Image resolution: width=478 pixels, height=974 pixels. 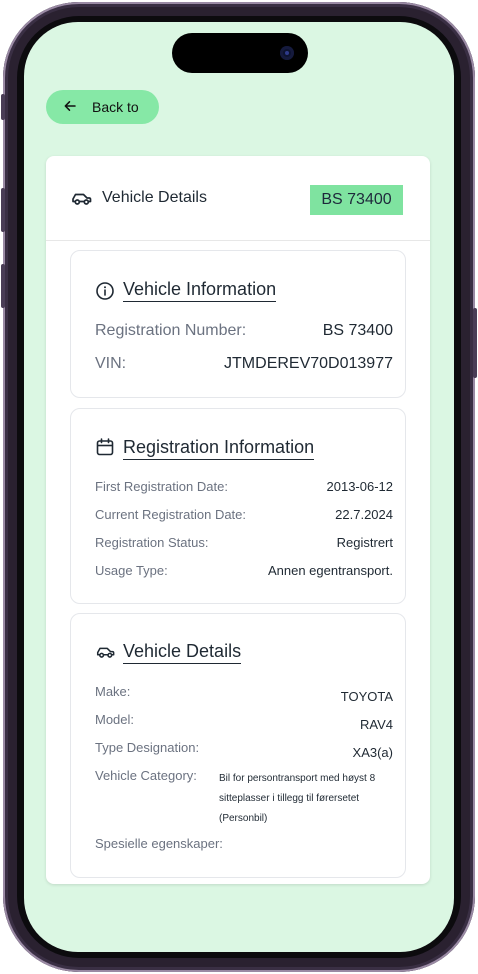 I want to click on info-icon, so click(x=105, y=293).